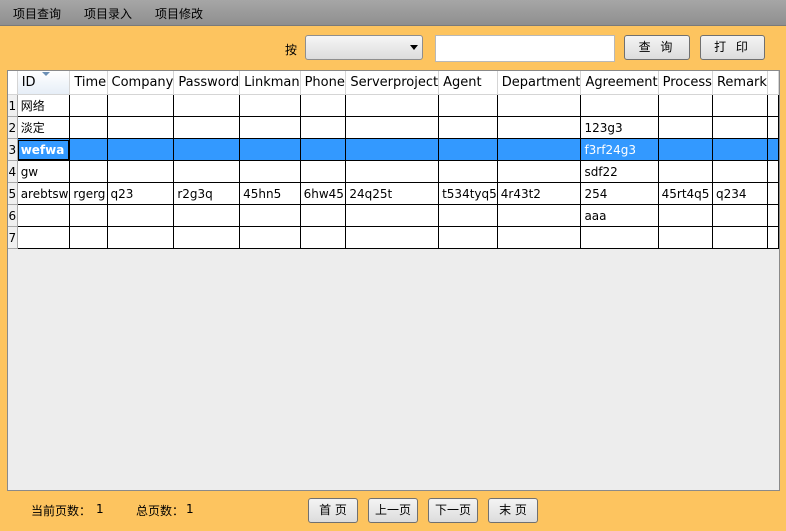  Describe the element at coordinates (740, 83) in the screenshot. I see `column-header-remark: Remark` at that location.